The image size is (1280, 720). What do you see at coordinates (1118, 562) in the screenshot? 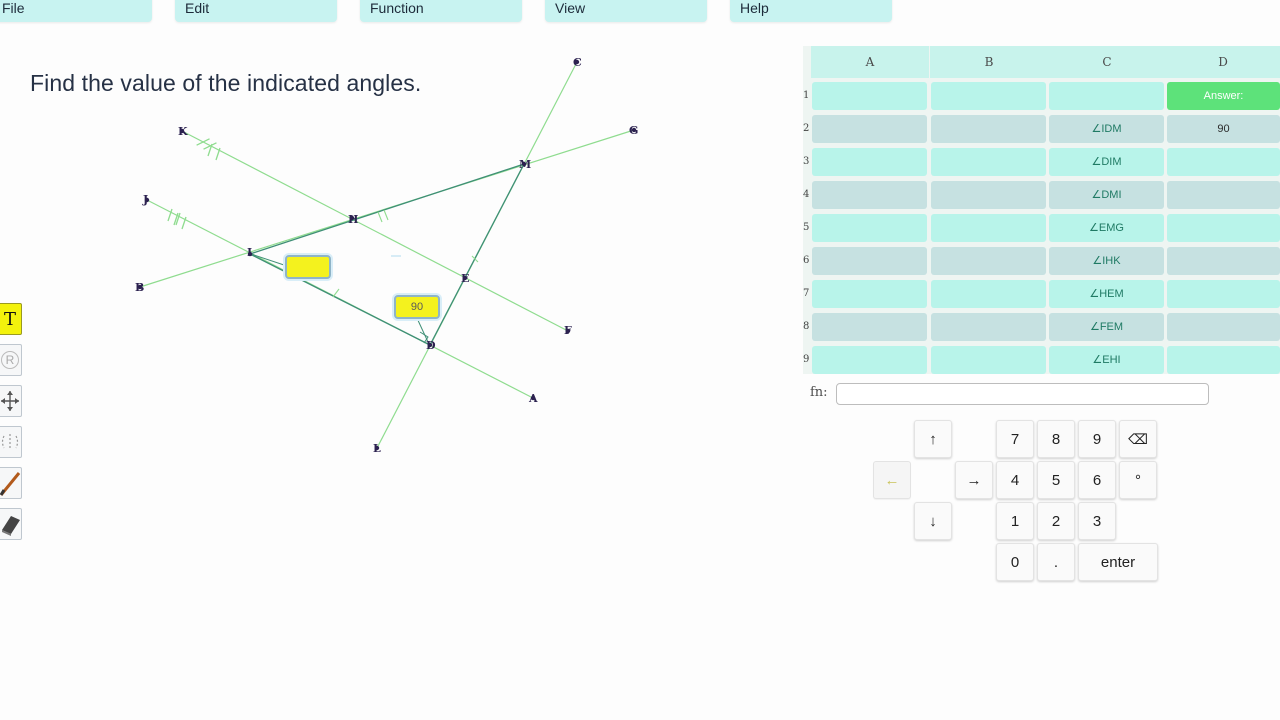
I see `enter-key: enter` at bounding box center [1118, 562].